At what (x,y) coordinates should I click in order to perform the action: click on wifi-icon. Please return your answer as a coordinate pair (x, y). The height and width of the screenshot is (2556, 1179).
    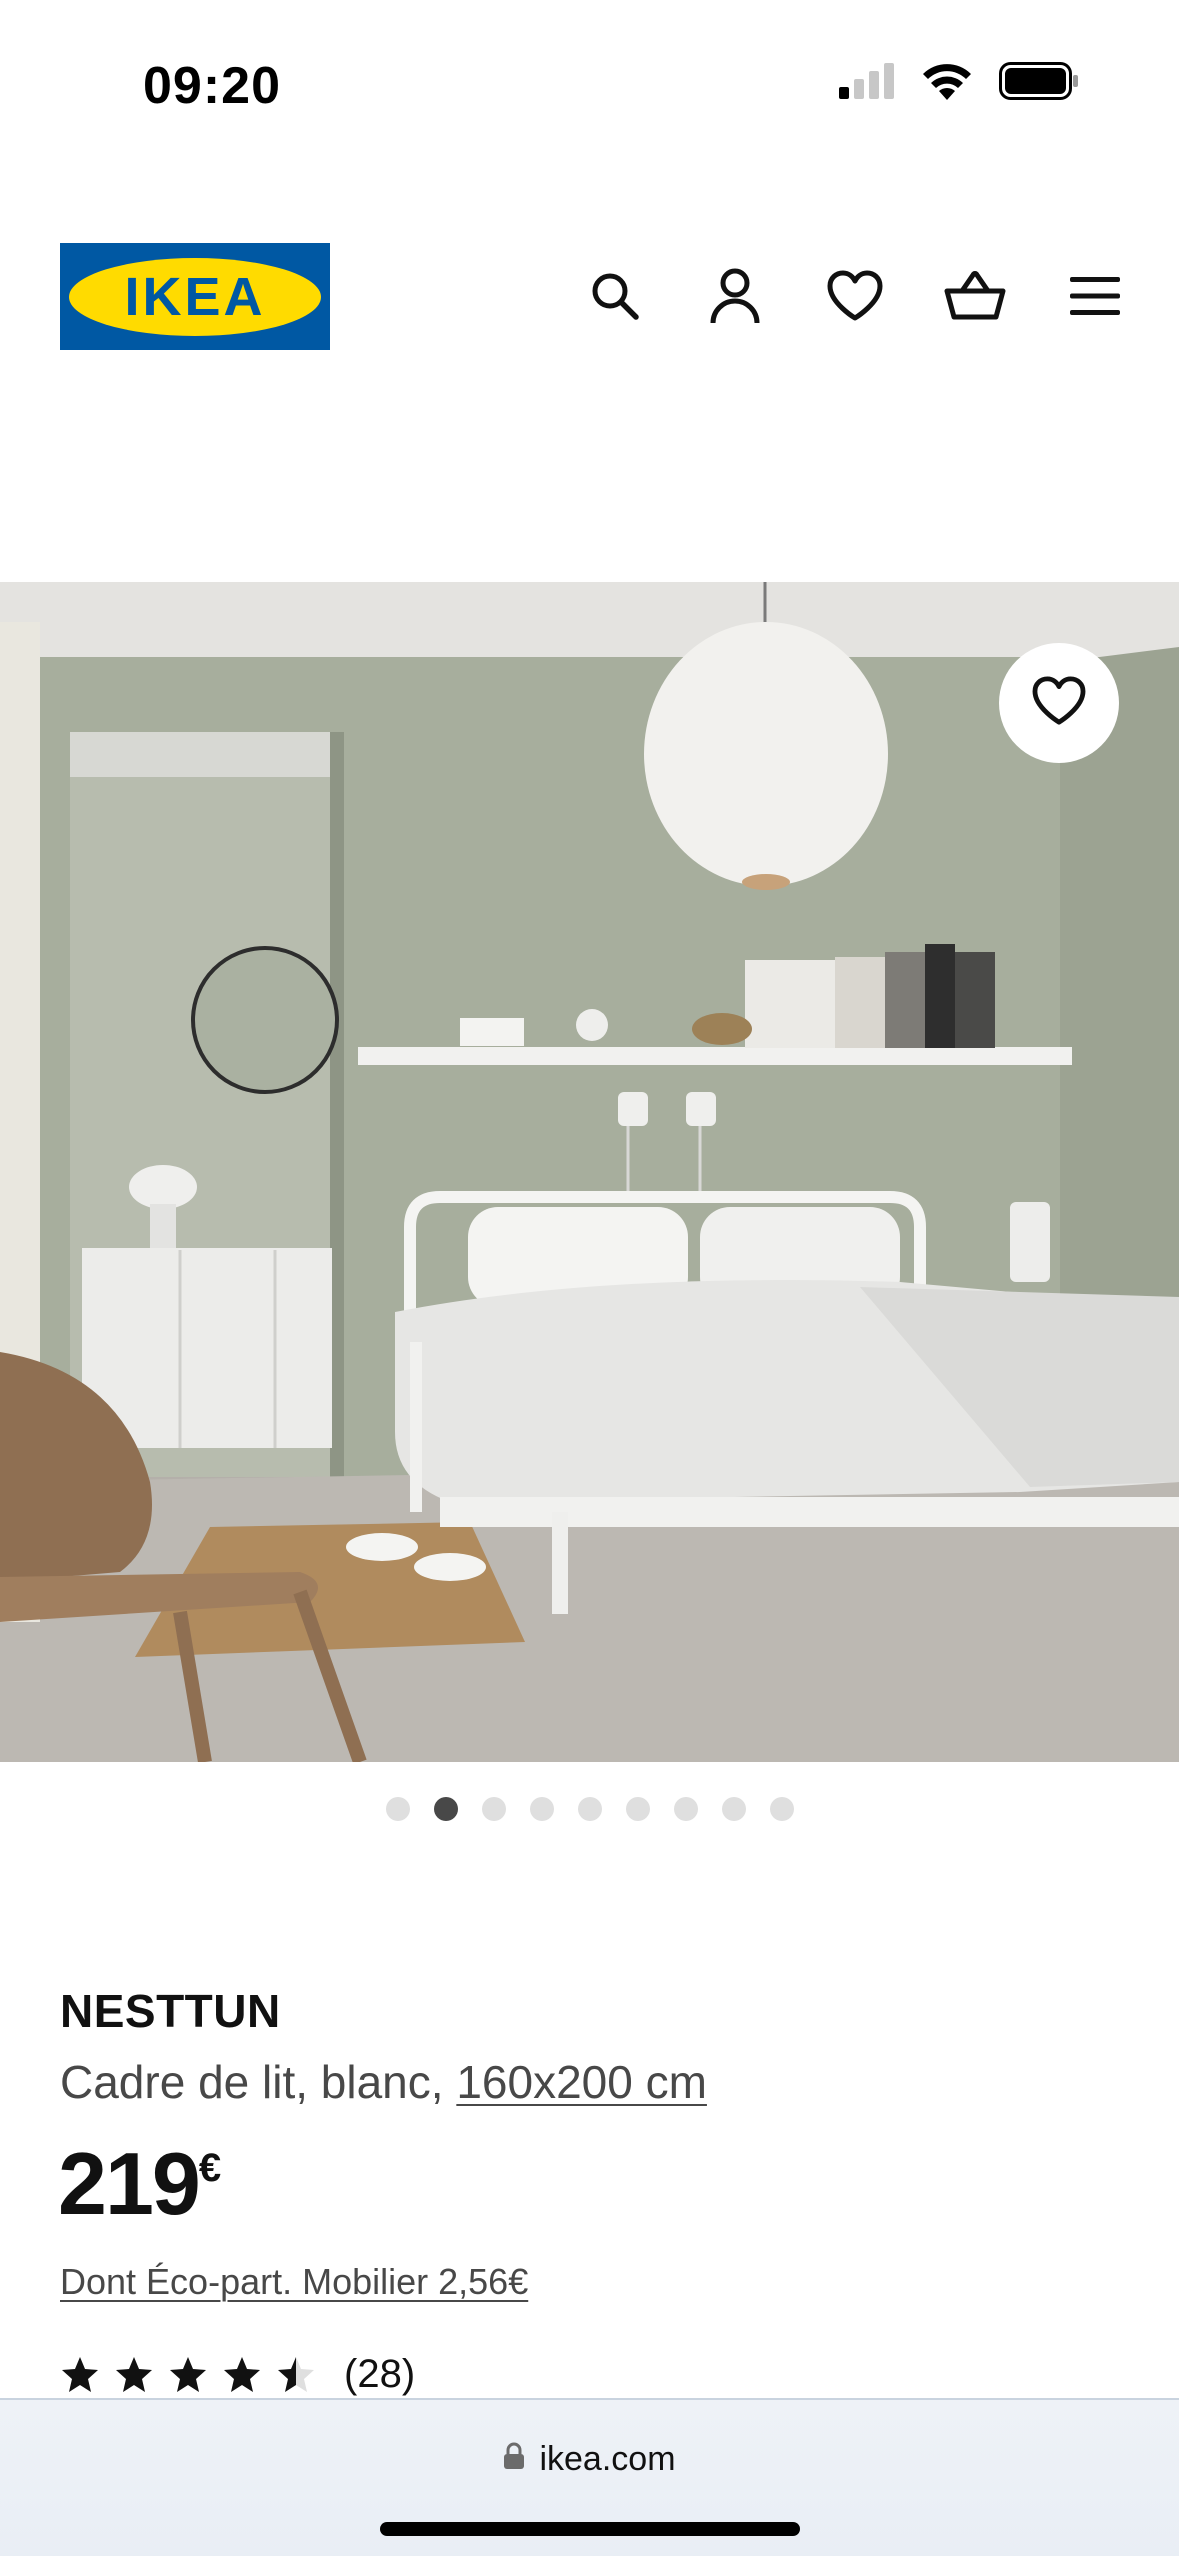
    Looking at the image, I should click on (947, 83).